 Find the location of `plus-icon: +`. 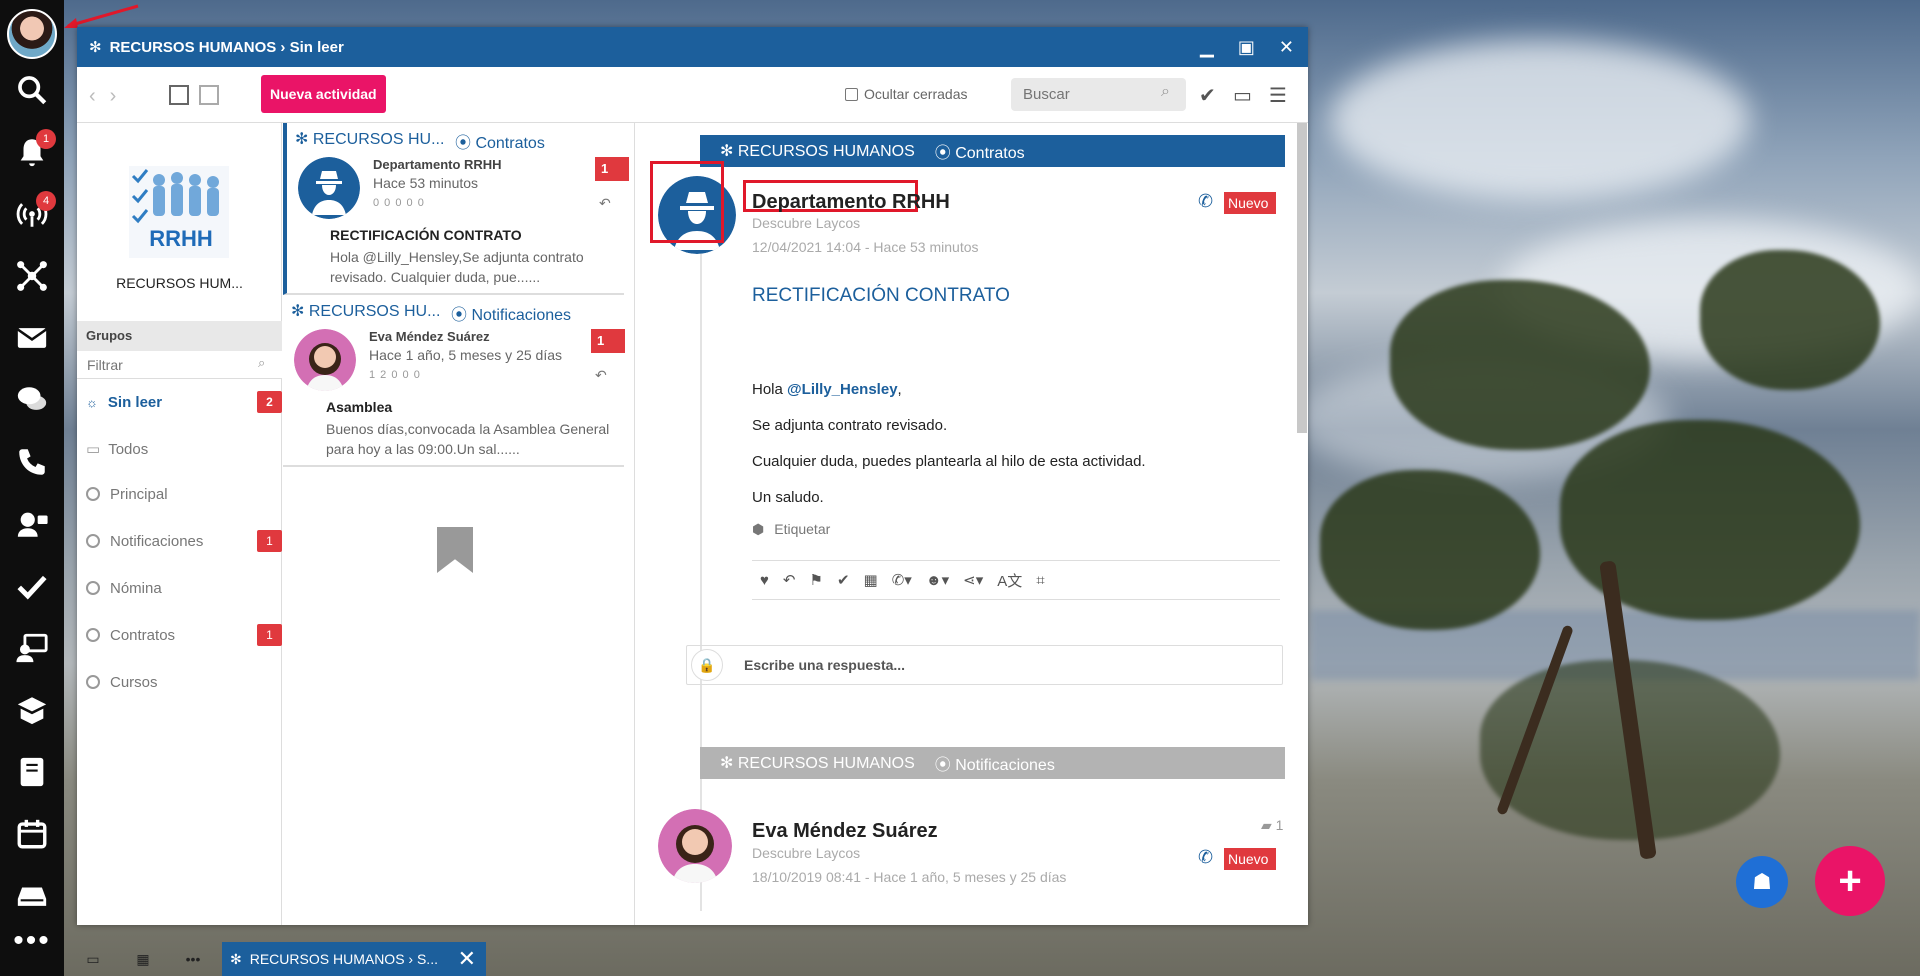

plus-icon: + is located at coordinates (1850, 880).